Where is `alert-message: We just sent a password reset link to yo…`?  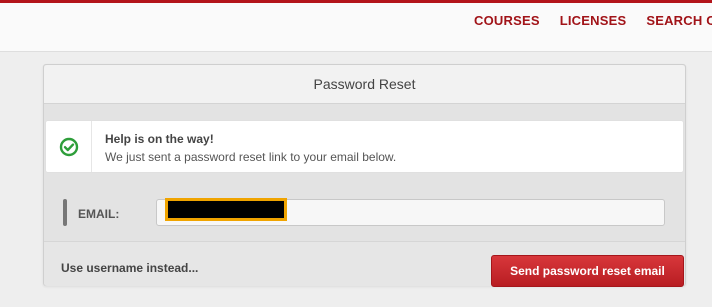
alert-message: We just sent a password reset link to yo… is located at coordinates (251, 157).